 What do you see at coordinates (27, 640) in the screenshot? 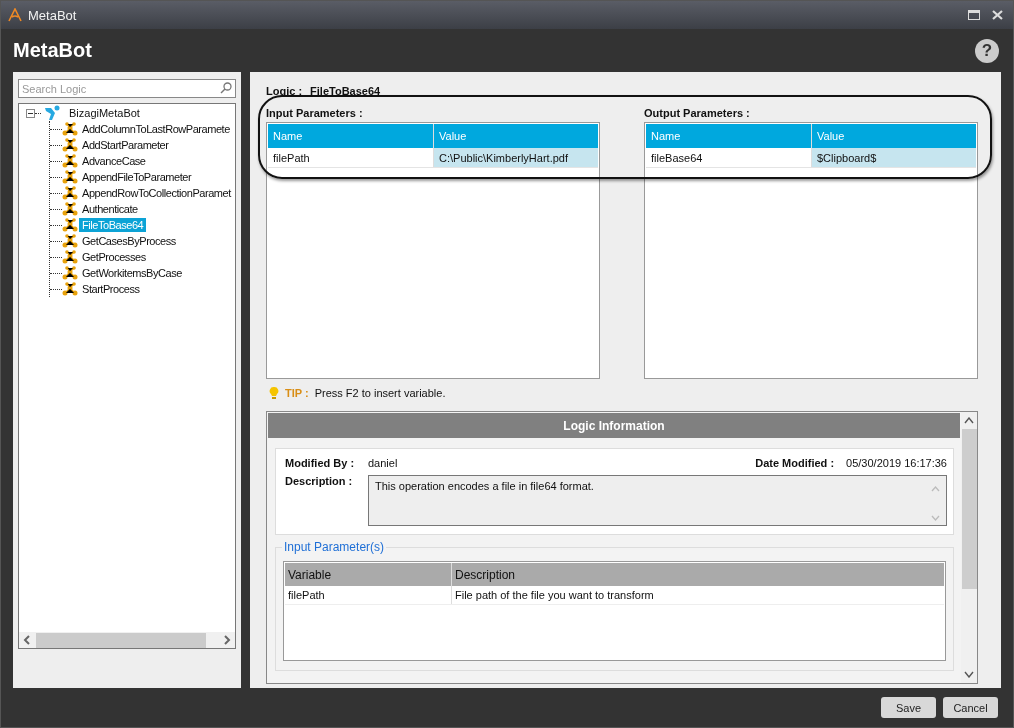
I see `scroll-left-icon` at bounding box center [27, 640].